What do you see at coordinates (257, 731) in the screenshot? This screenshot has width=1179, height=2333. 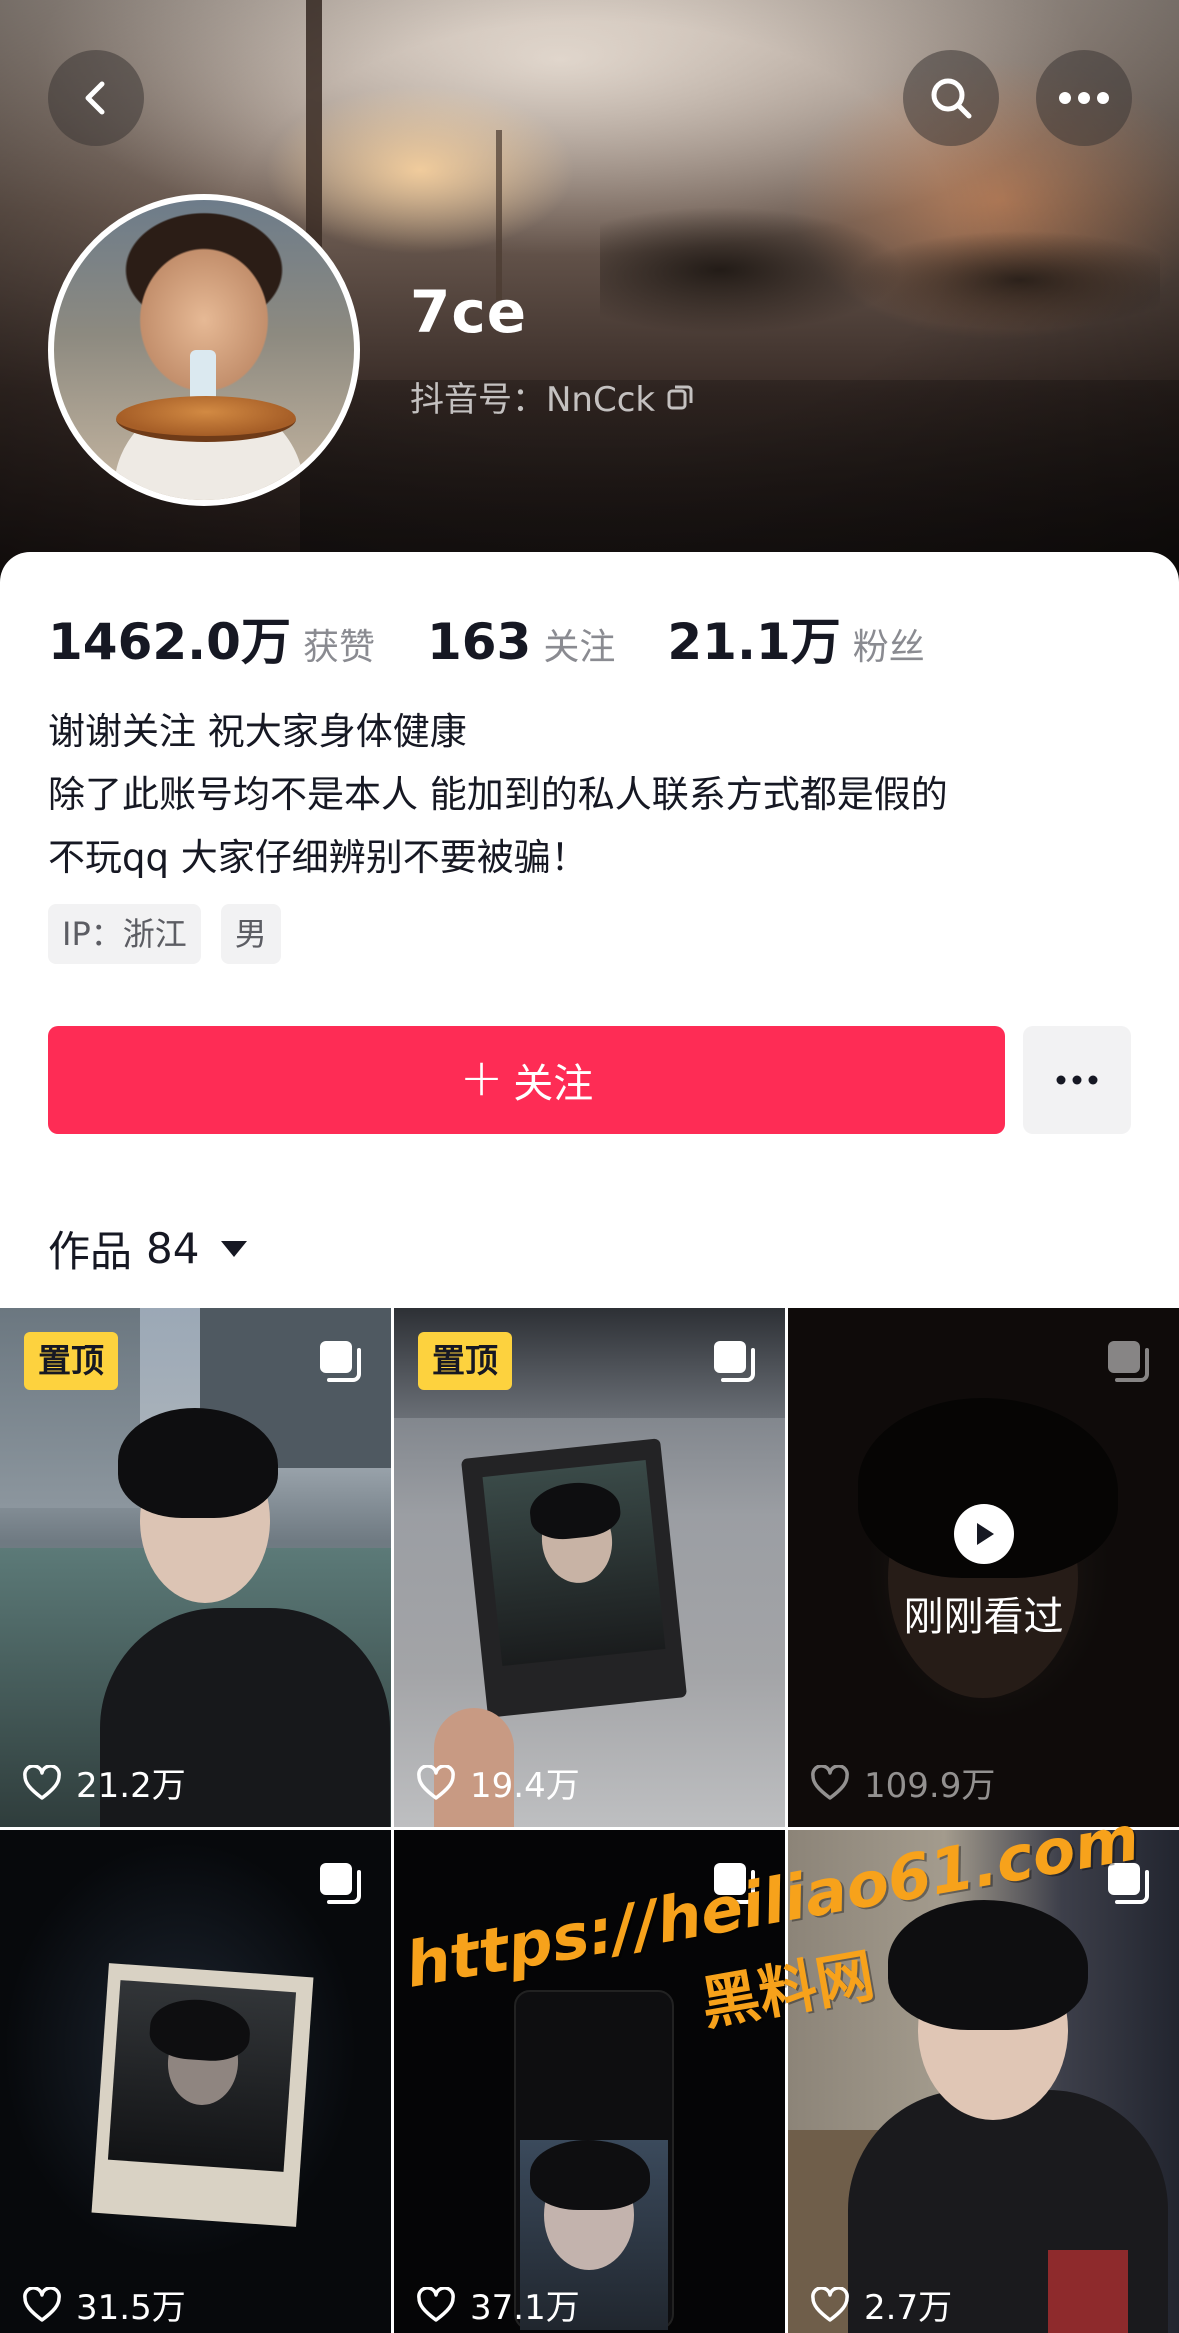 I see `bio-line: 谢谢关注 祝大家身体健康` at bounding box center [257, 731].